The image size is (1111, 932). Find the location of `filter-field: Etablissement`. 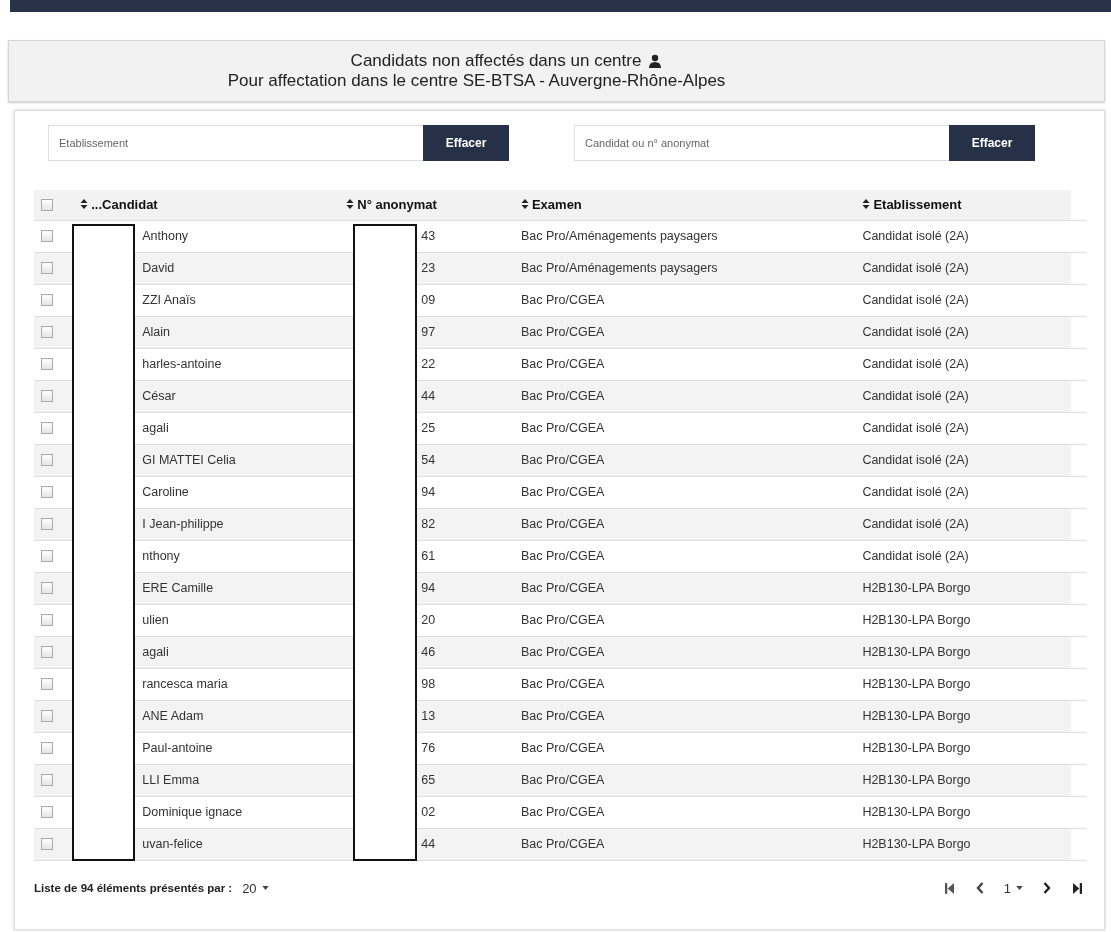

filter-field: Etablissement is located at coordinates (235, 143).